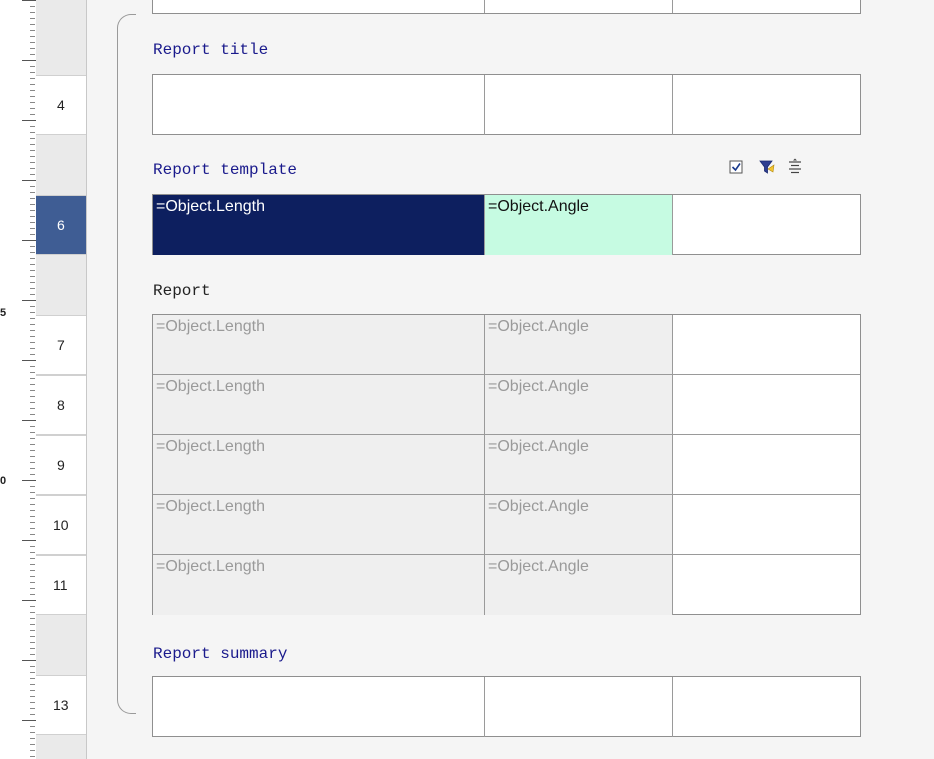  What do you see at coordinates (61, 345) in the screenshot?
I see `row-header: 7` at bounding box center [61, 345].